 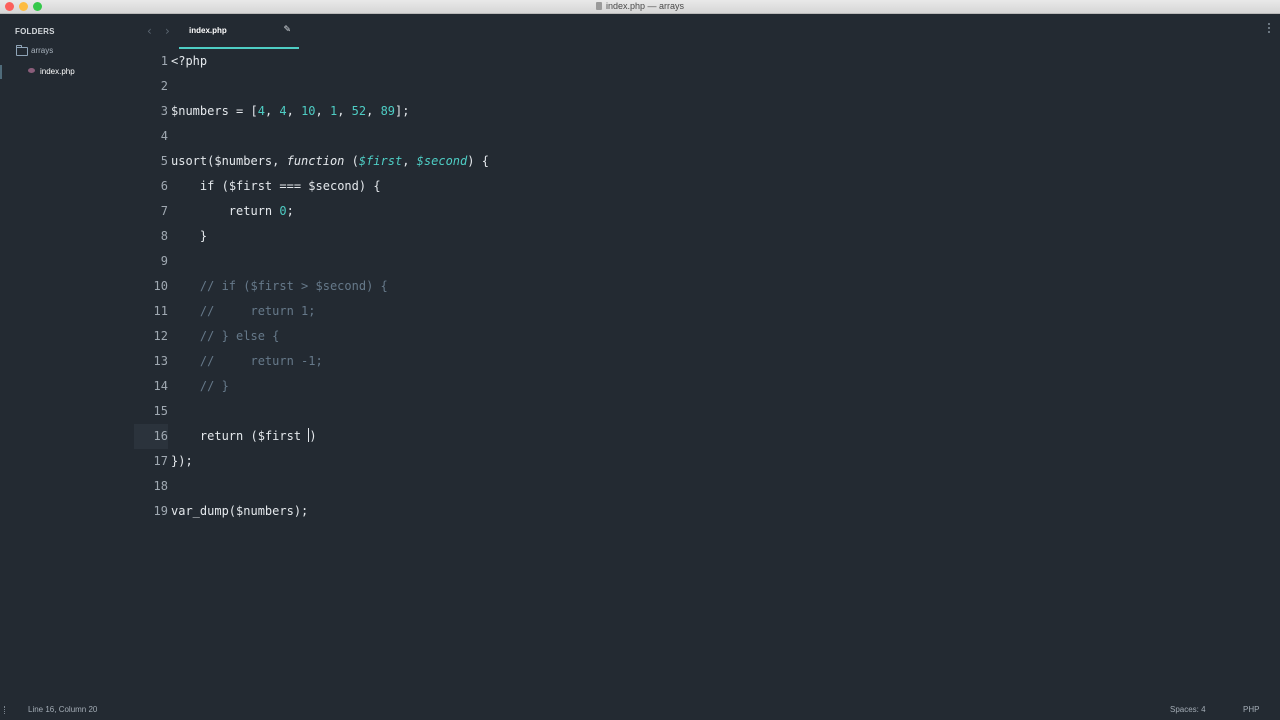 I want to click on code-line: 11 // return 1;, so click(x=707, y=311).